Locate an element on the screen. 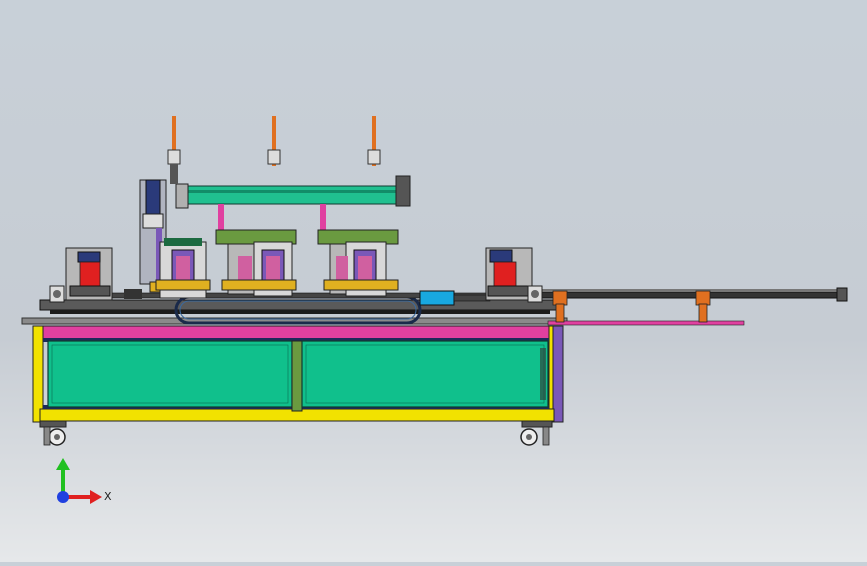  side-panel-right is located at coordinates (425, 374).